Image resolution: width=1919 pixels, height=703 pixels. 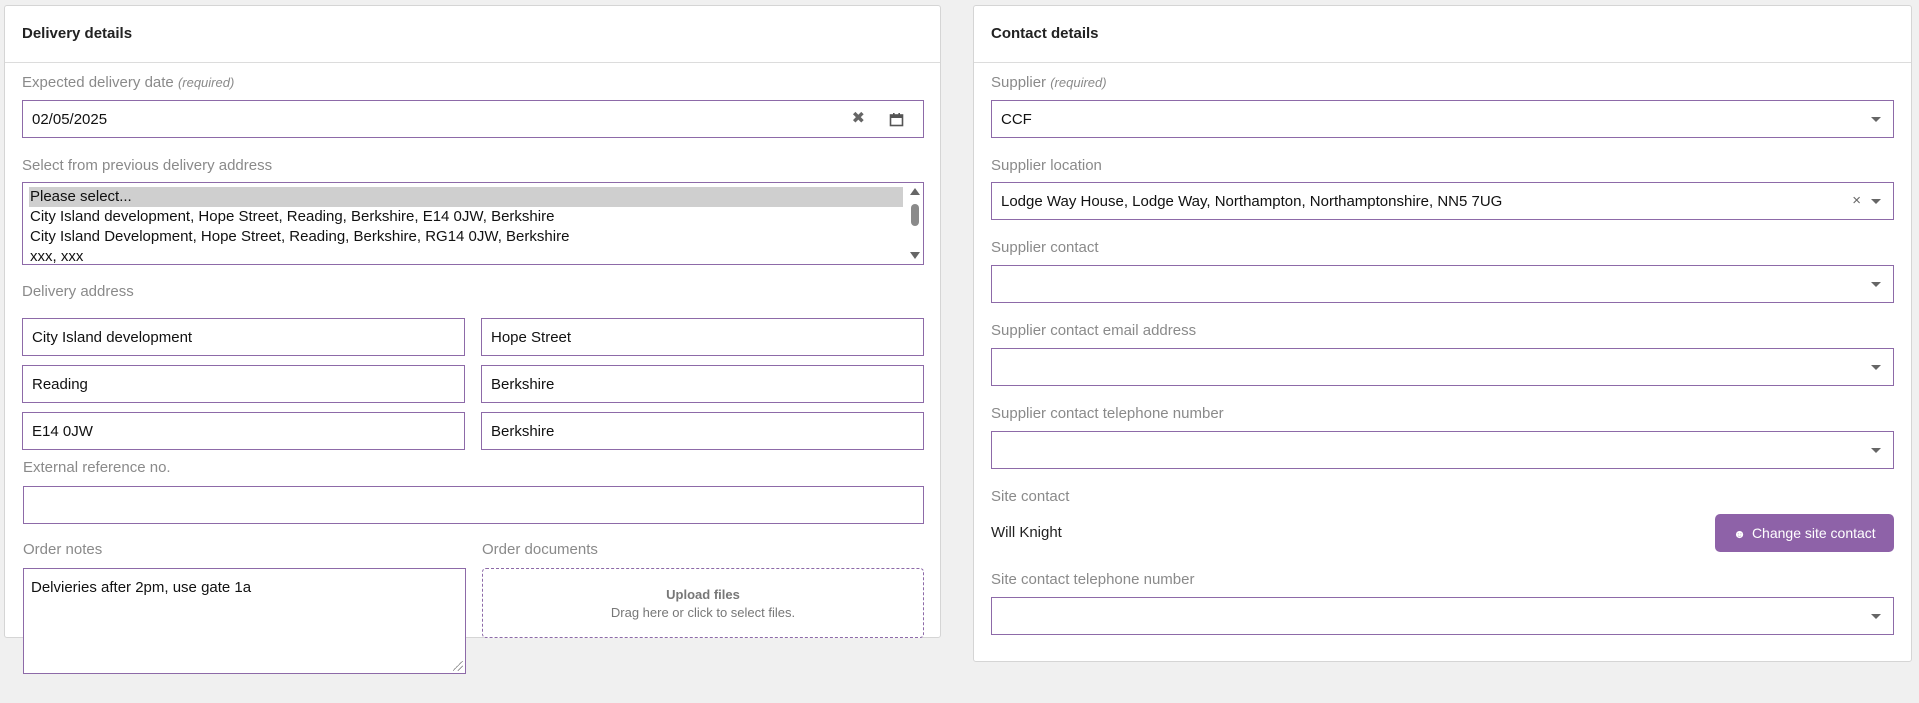 I want to click on scroll-down-arrow-icon, so click(x=915, y=255).